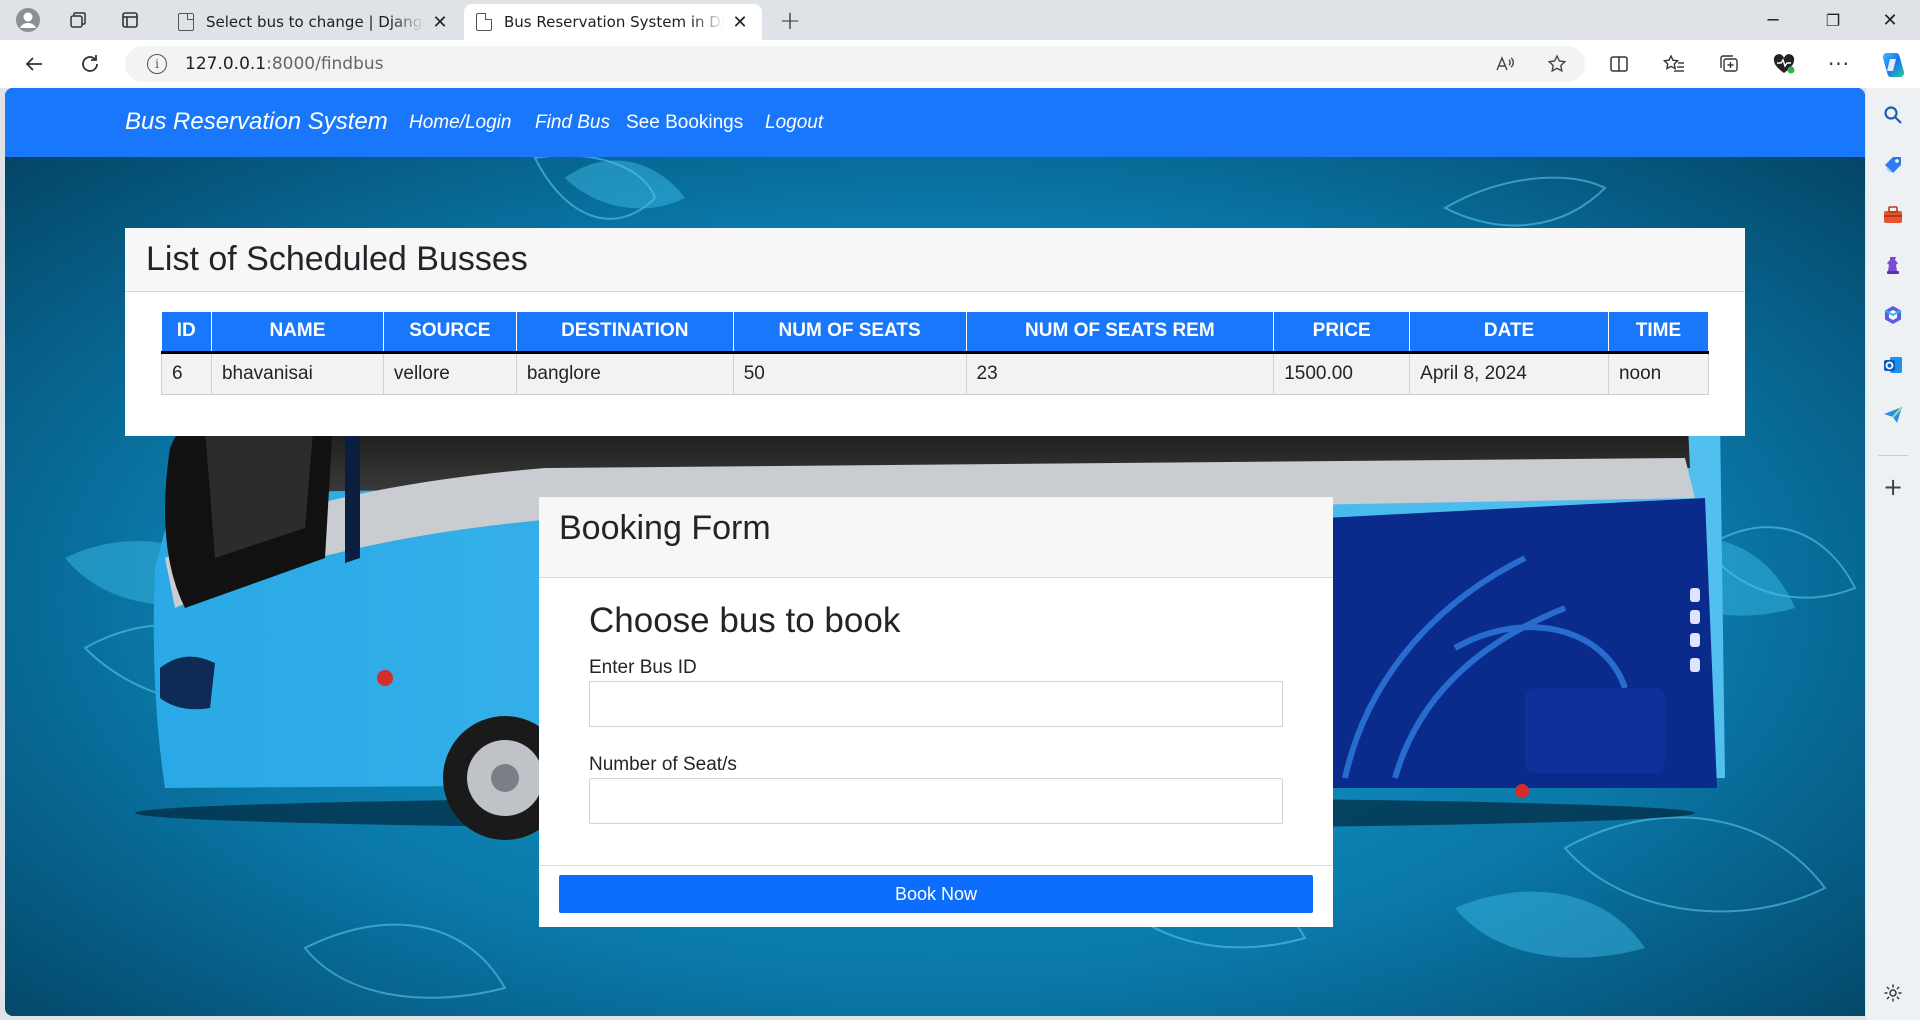 The image size is (1920, 1020). I want to click on add-sidebar-app-icon: +, so click(1893, 487).